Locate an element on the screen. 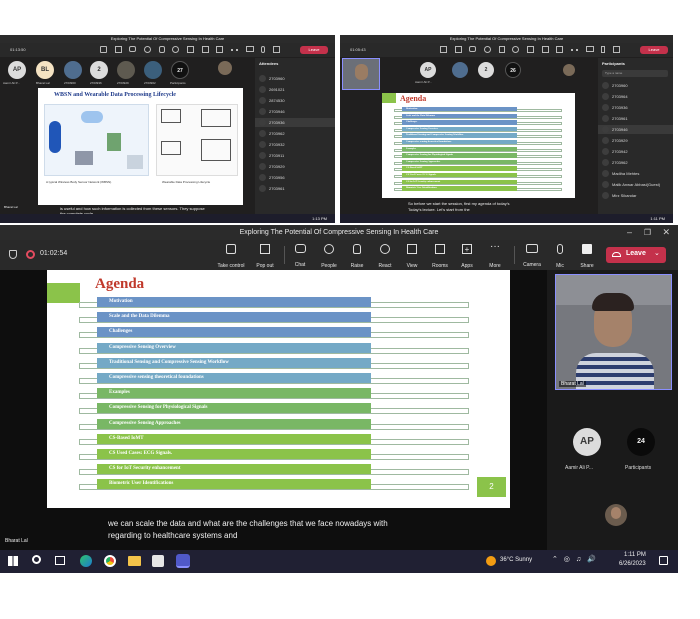  search-icon is located at coordinates (36, 559).